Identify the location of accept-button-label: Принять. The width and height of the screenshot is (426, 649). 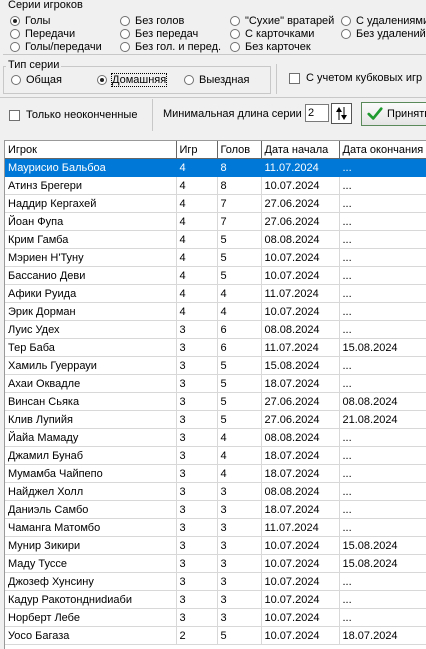
(406, 114).